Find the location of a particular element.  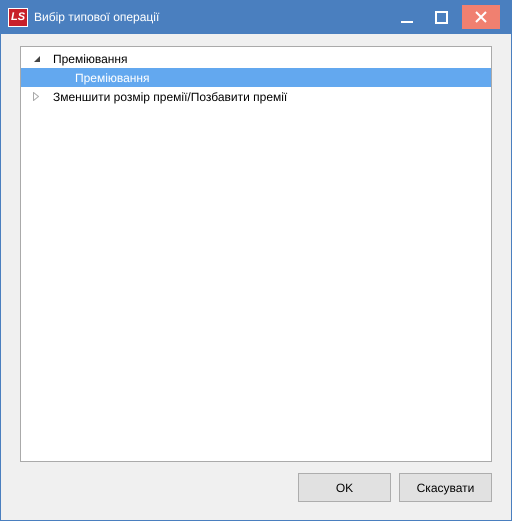

collapsed-arrow-icon is located at coordinates (36, 96).